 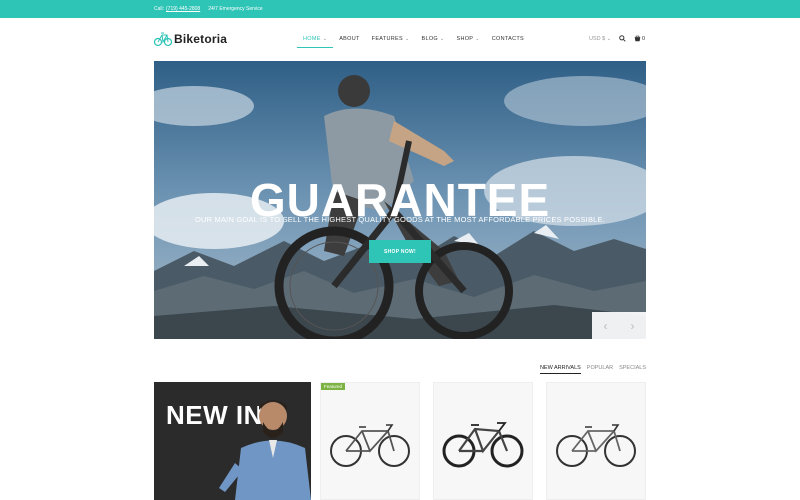 I want to click on bicycle-icon, so click(x=163, y=39).